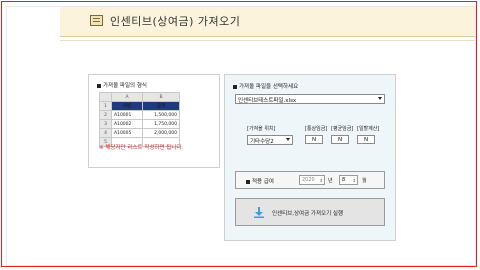 The width and height of the screenshot is (480, 270). What do you see at coordinates (96, 20) in the screenshot?
I see `document-icon` at bounding box center [96, 20].